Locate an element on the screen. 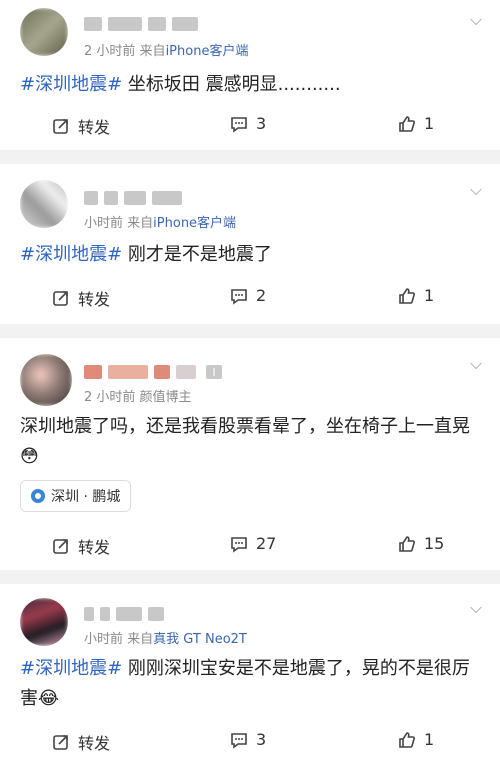  action-bar: 转发 2 1 is located at coordinates (250, 301).